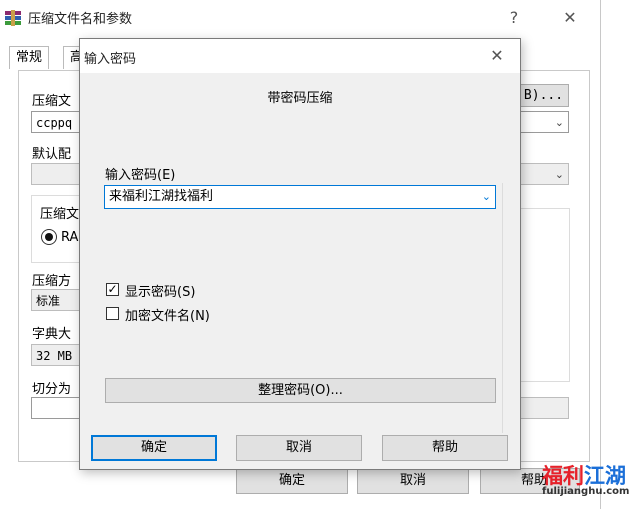 This screenshot has height=509, width=640. I want to click on default-profile-label: 默认配, so click(52, 154).